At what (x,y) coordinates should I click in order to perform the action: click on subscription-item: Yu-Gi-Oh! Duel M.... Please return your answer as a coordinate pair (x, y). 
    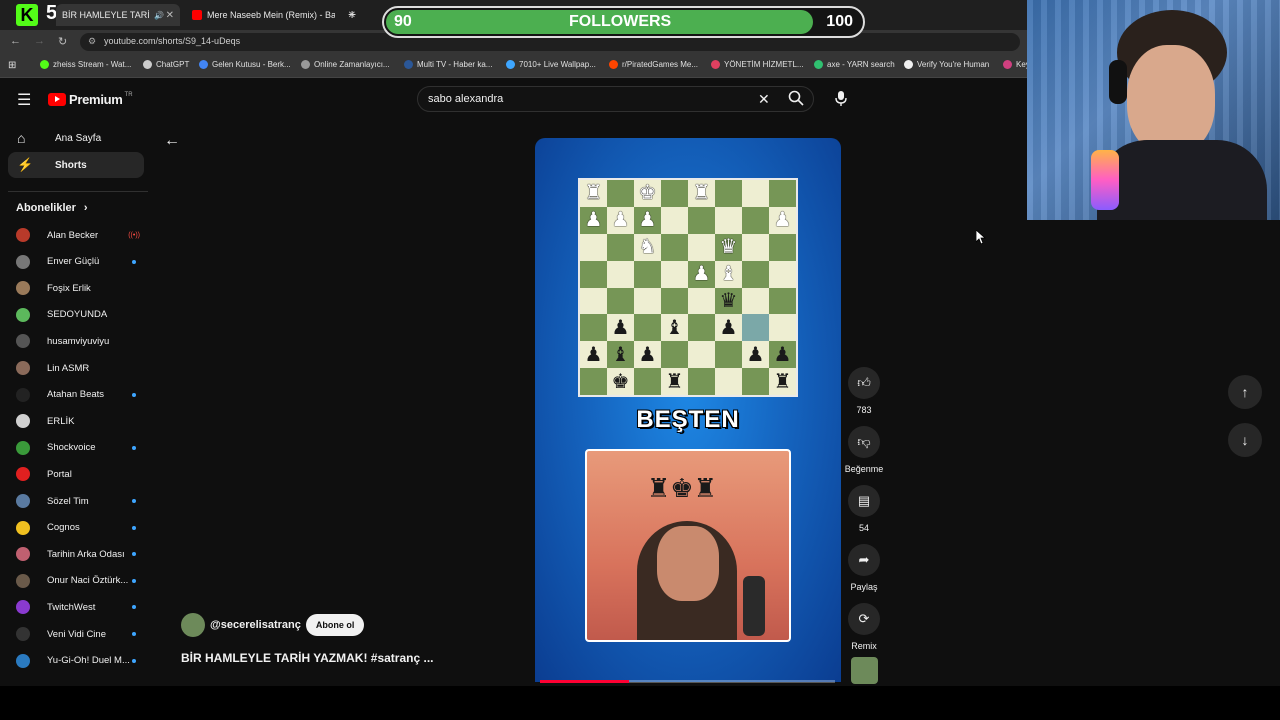
    Looking at the image, I should click on (76, 661).